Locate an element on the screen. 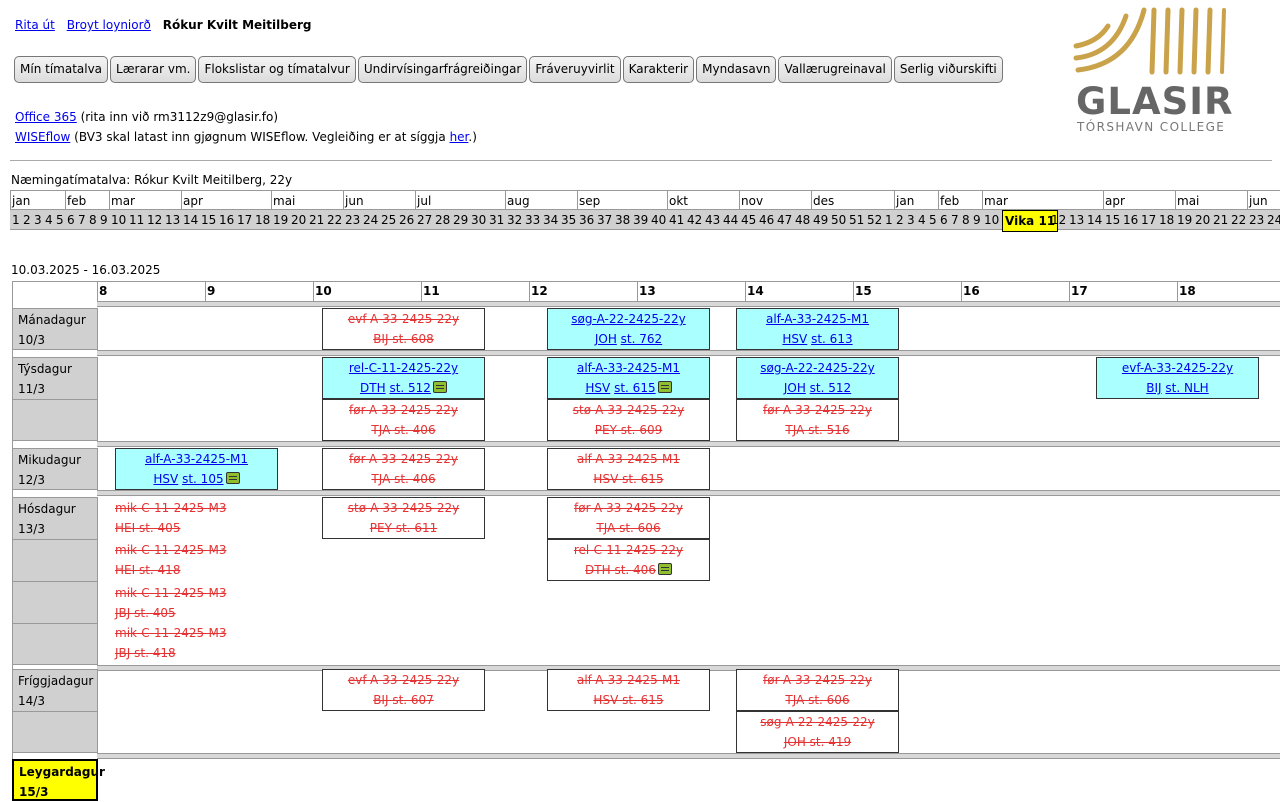 The width and height of the screenshot is (1280, 802). week-link: 31 is located at coordinates (496, 220).